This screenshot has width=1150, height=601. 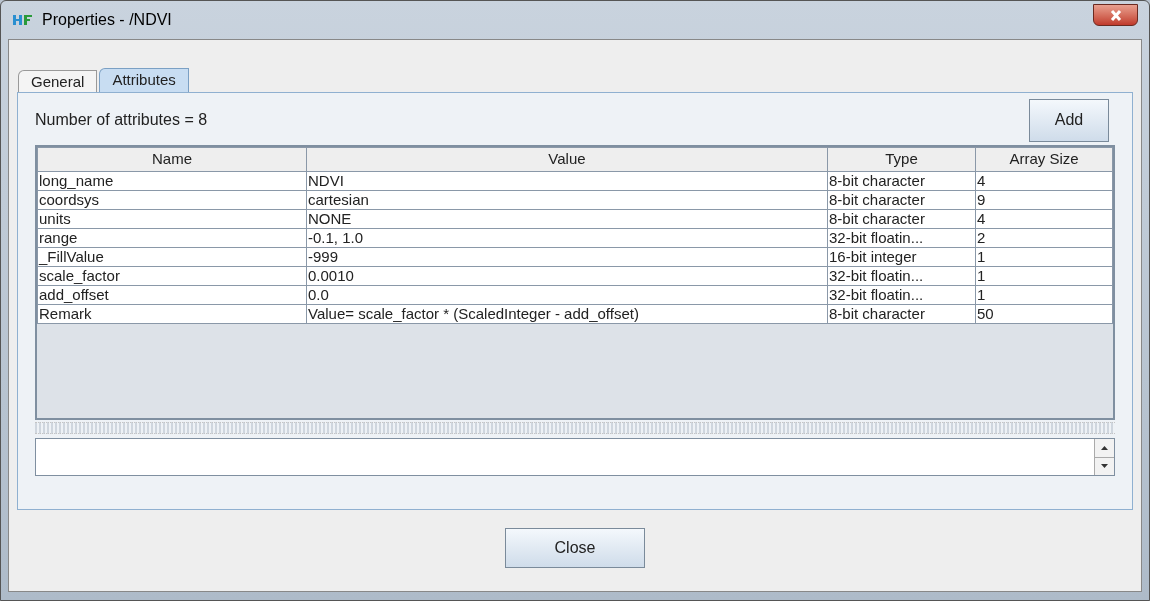 I want to click on table-cell: -0.1, 1.0, so click(x=567, y=237).